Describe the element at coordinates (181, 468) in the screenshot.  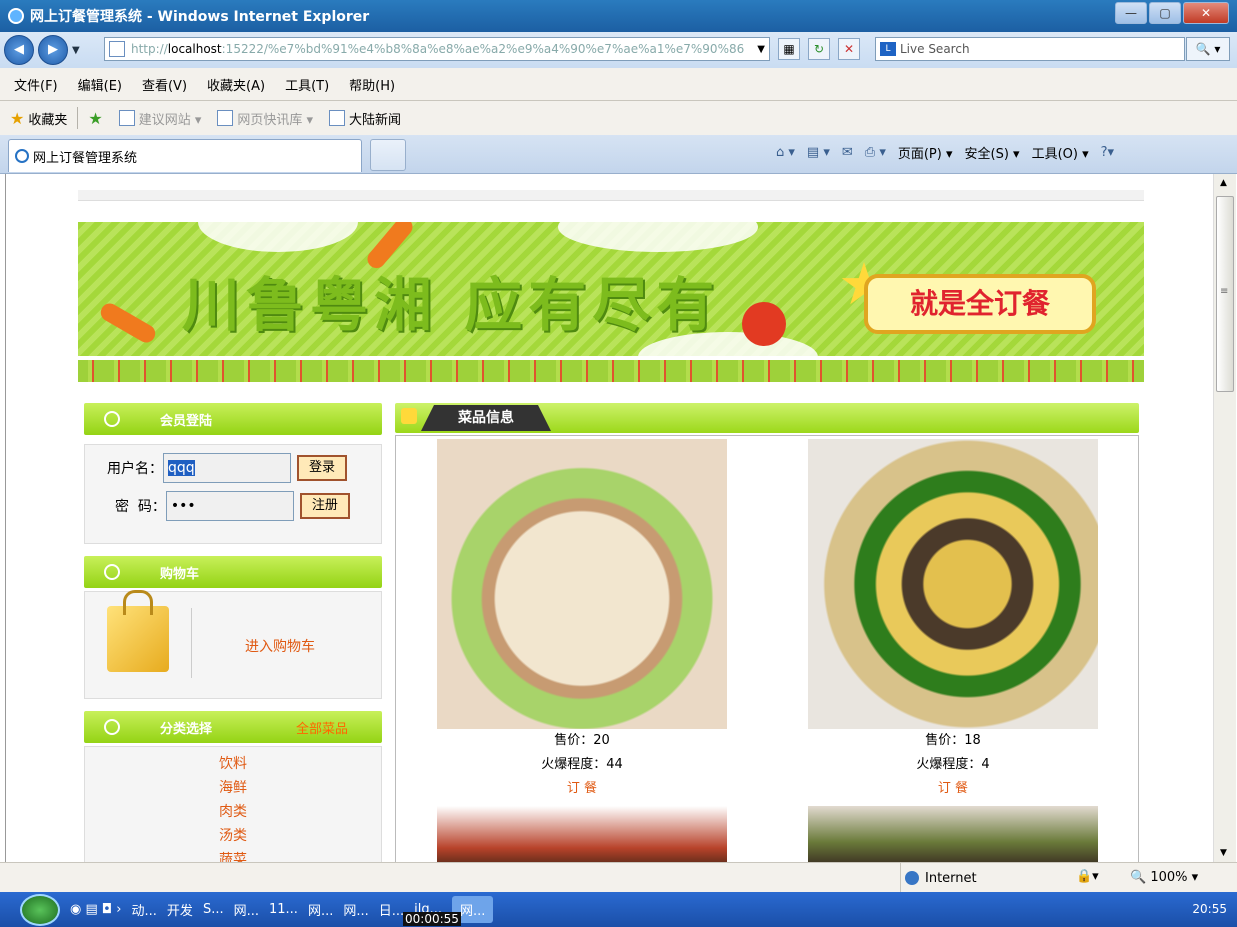
I see `username-value: qqq` at that location.